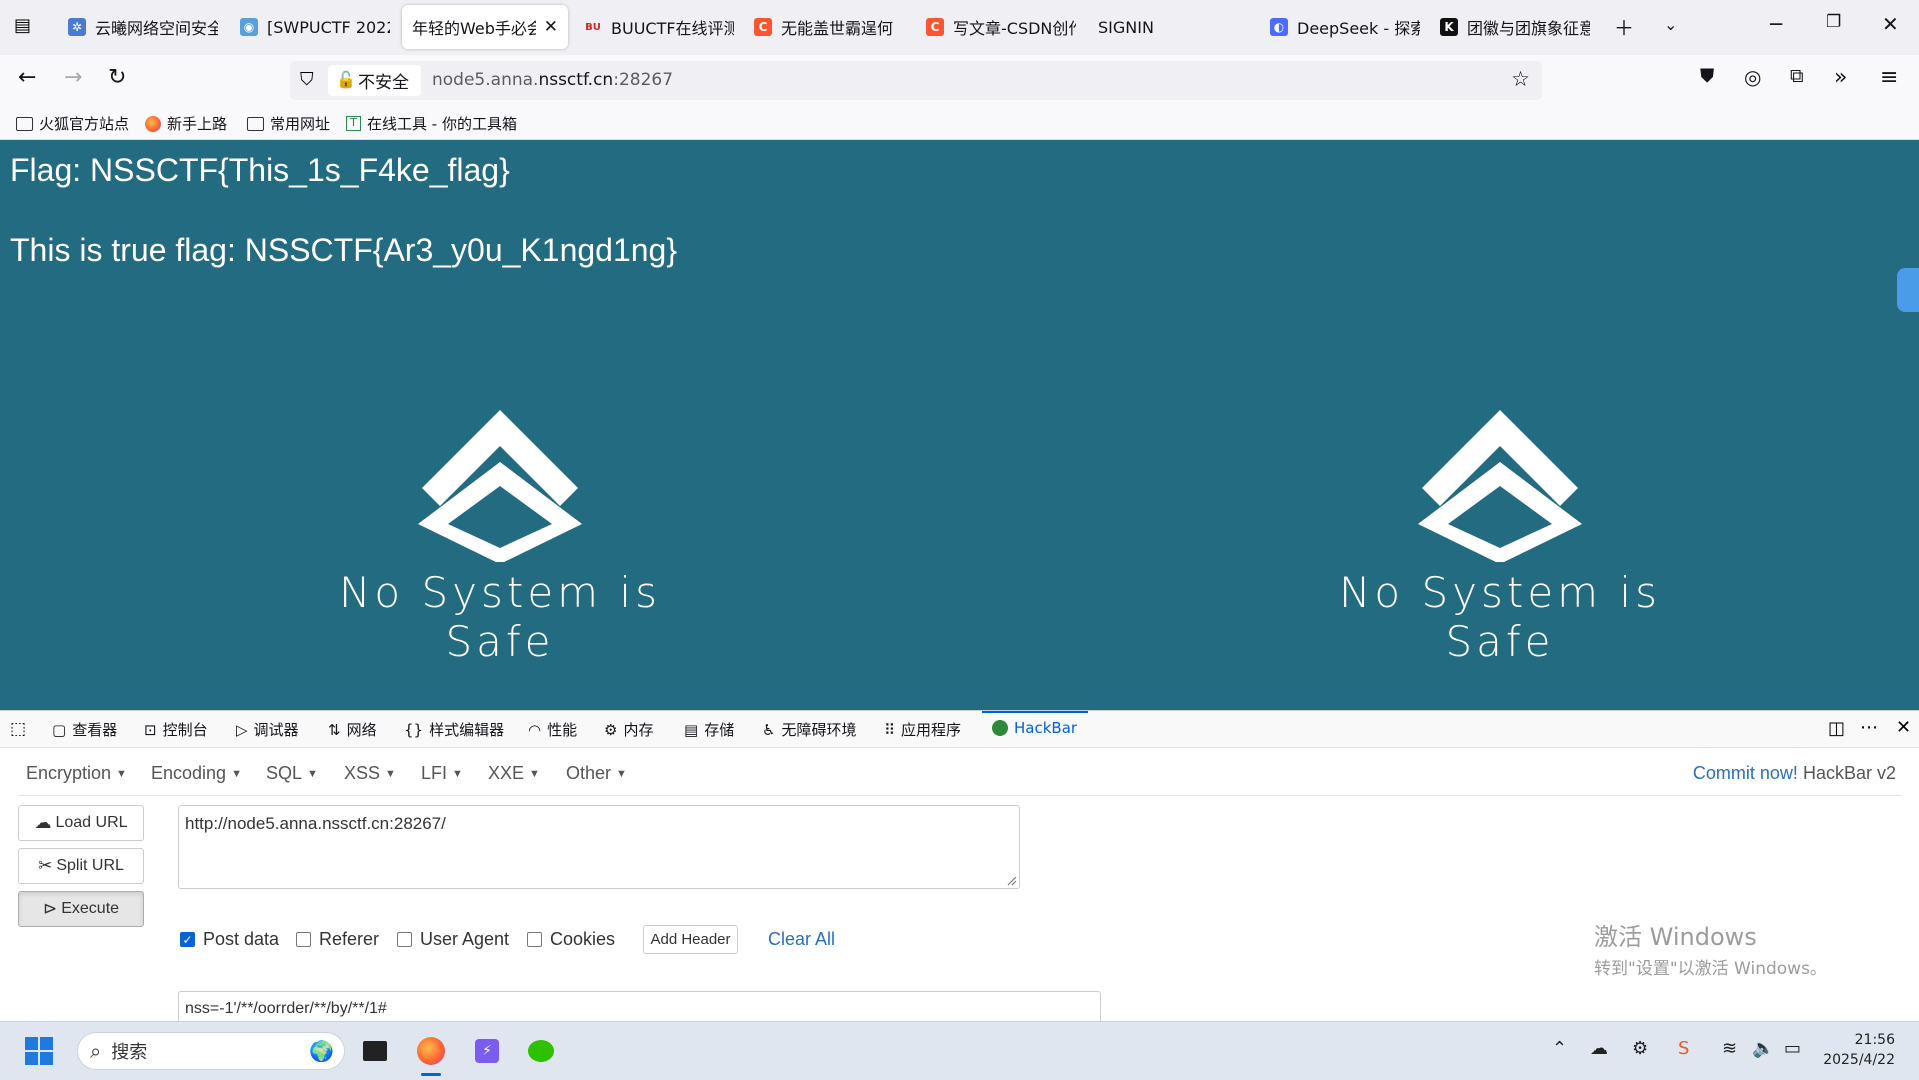 Image resolution: width=1919 pixels, height=1080 pixels. I want to click on add-header-button: Add Header, so click(690, 939).